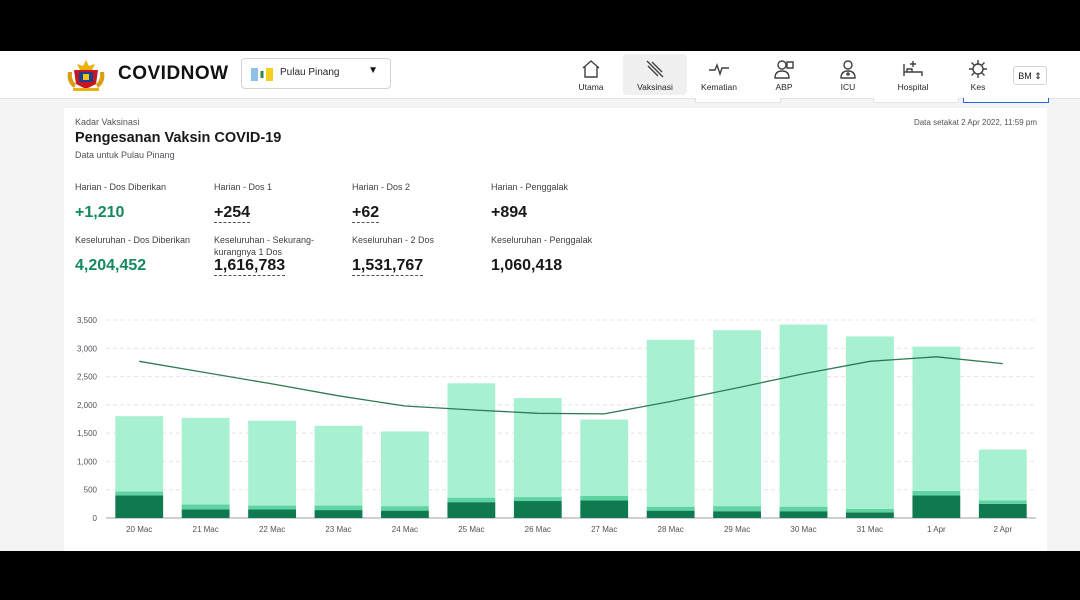  I want to click on card-title: Pengesanan Vaksin COVID-19, so click(178, 138).